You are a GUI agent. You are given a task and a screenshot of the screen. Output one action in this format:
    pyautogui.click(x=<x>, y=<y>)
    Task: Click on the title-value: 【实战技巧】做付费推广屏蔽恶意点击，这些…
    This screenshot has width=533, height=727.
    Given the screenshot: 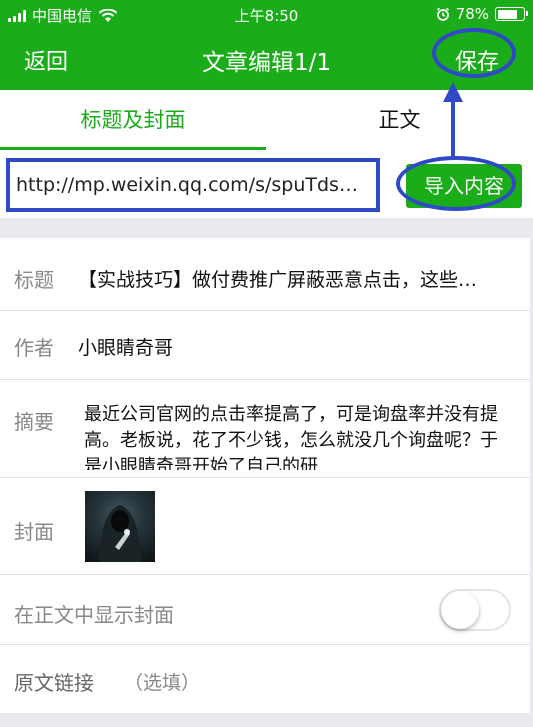 What is the action you would take?
    pyautogui.click(x=278, y=280)
    